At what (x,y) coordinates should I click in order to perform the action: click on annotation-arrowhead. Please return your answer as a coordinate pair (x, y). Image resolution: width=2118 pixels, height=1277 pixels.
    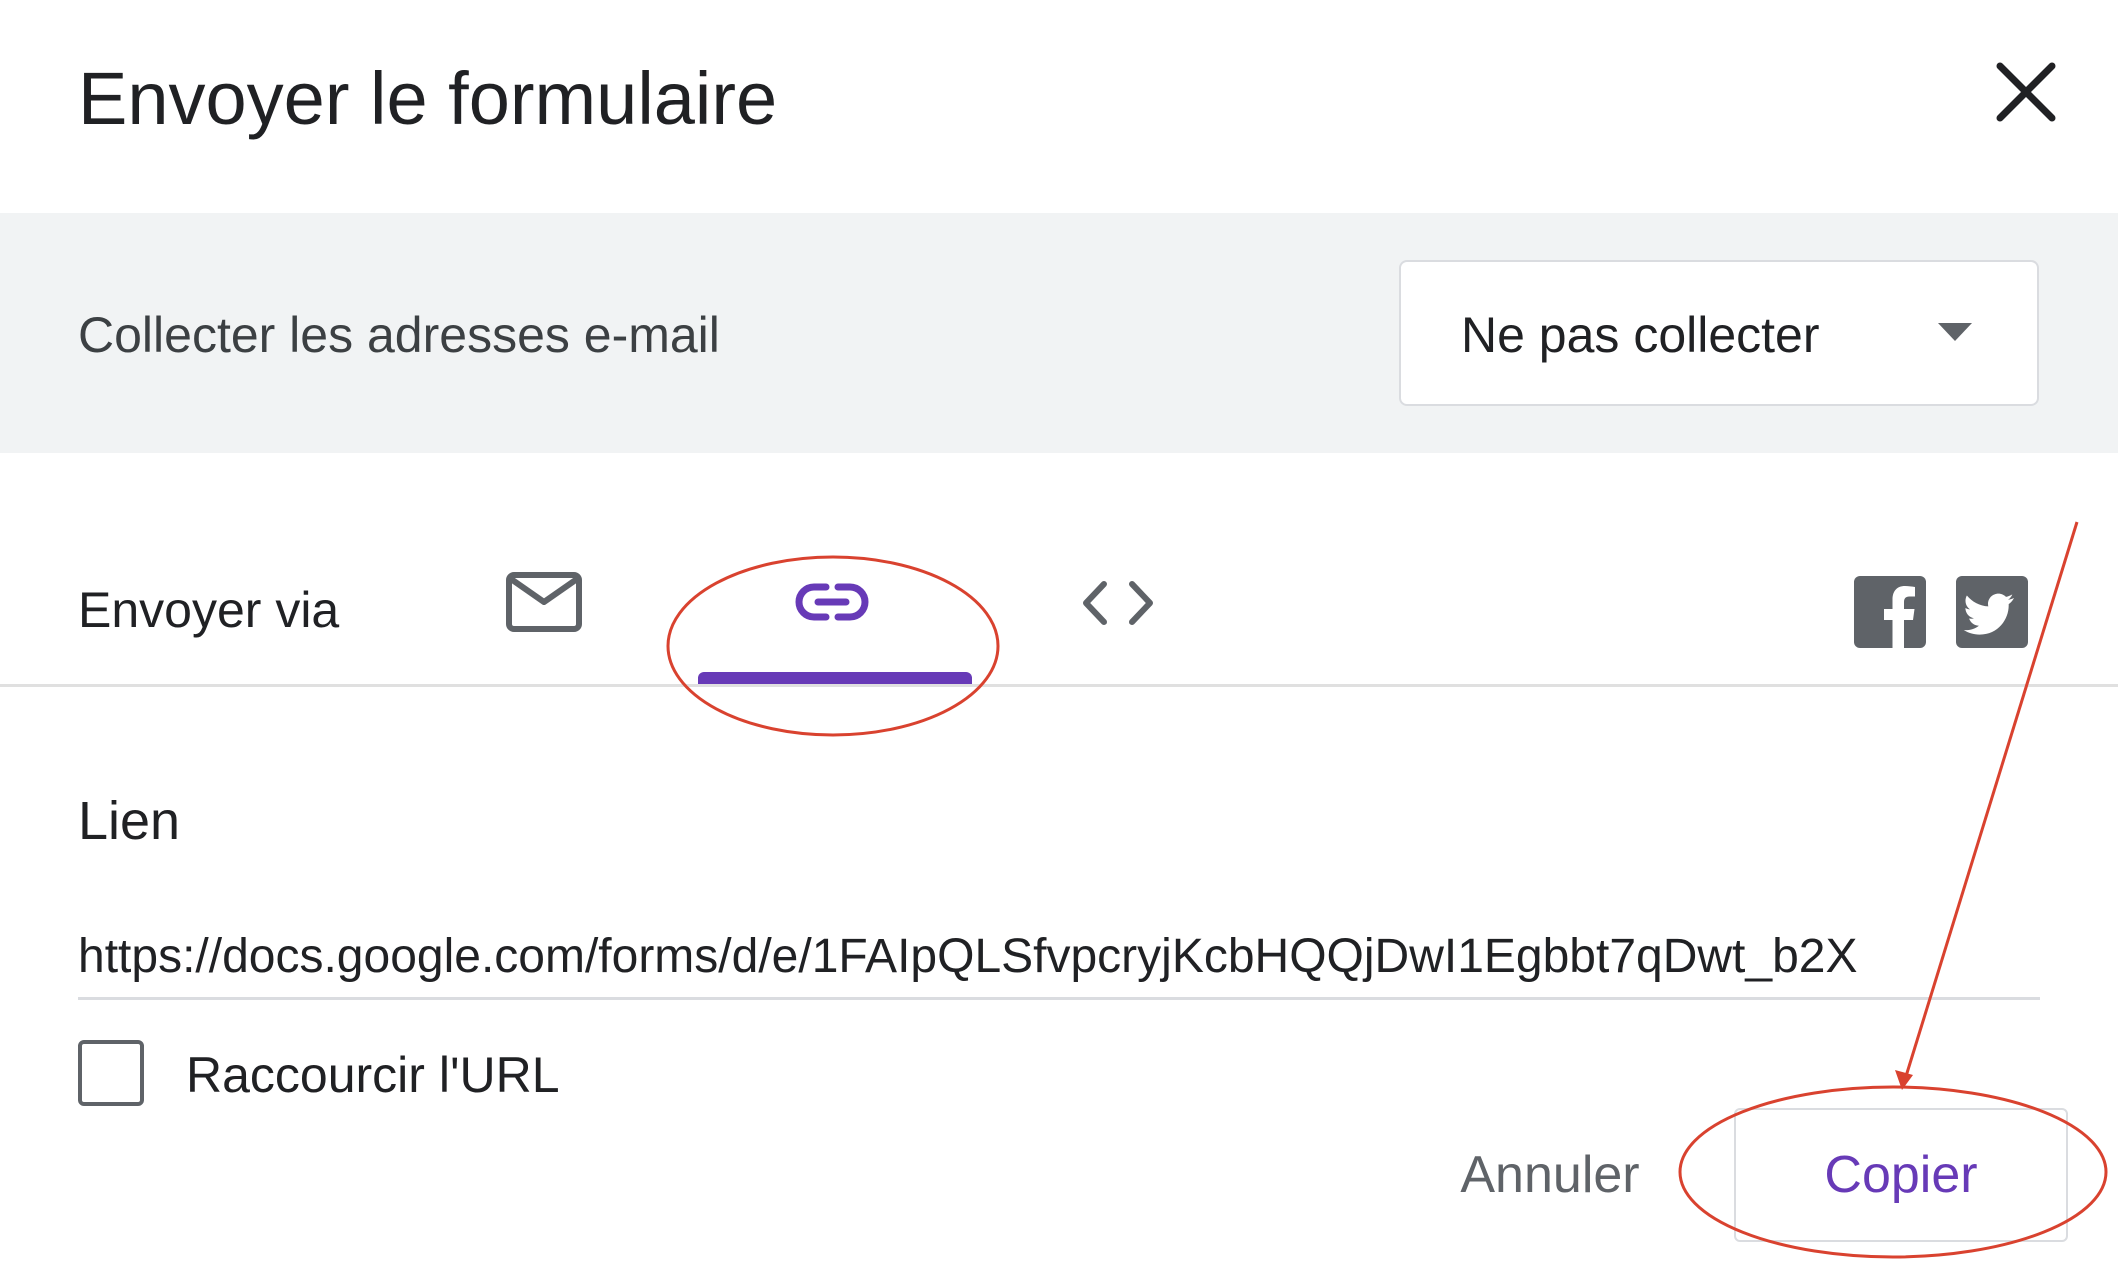
    Looking at the image, I should click on (1904, 1080).